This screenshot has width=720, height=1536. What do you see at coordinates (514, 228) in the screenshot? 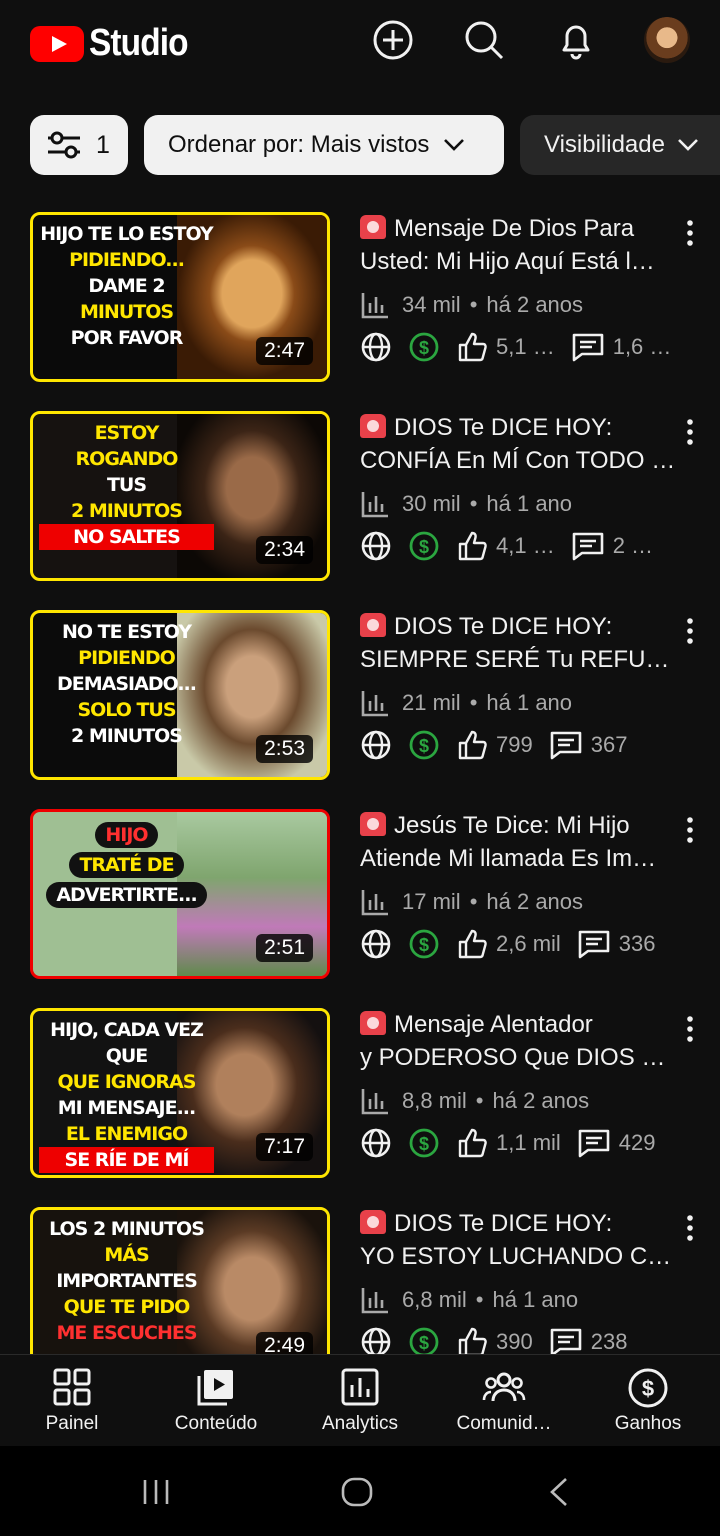
I see `video-title-line-1: Mensaje De Dios Para` at bounding box center [514, 228].